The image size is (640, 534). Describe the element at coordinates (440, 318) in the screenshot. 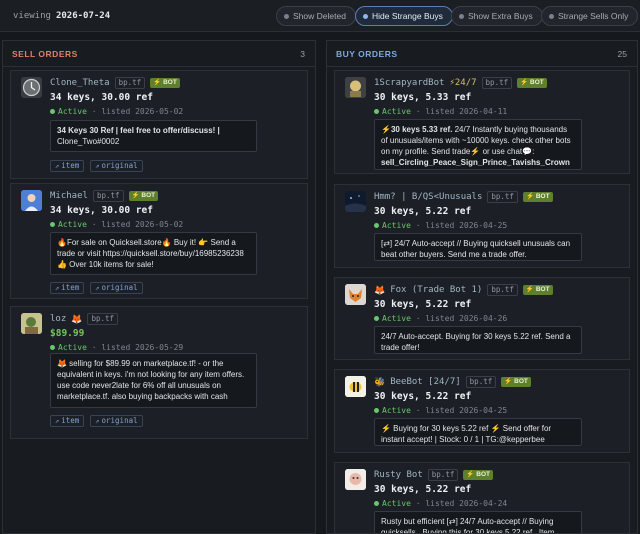

I see `listing-status: Active · listed 2026-04-26` at that location.